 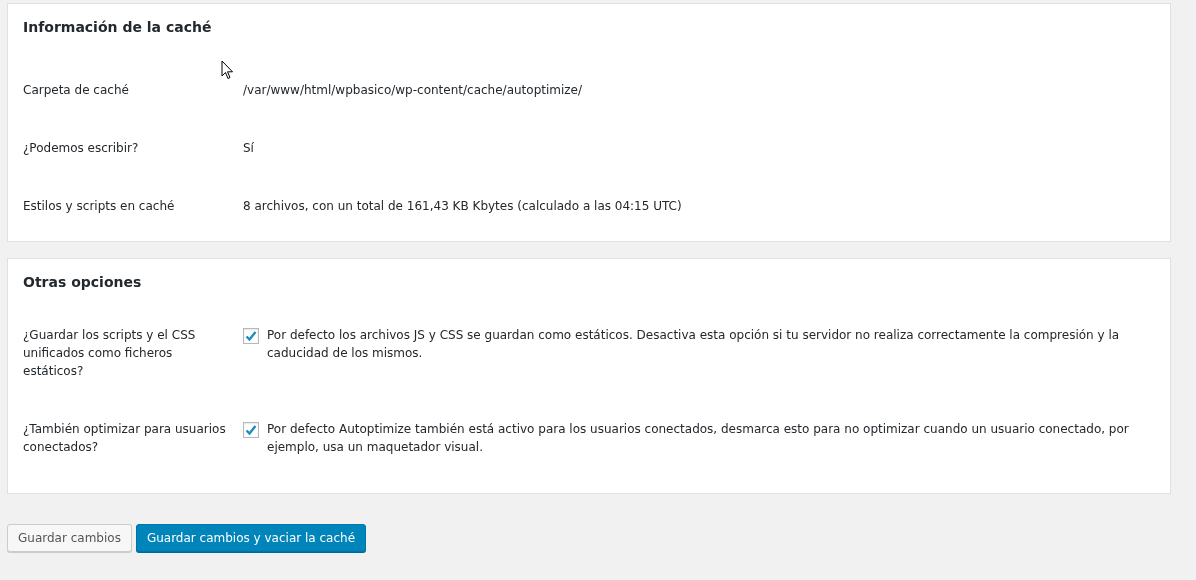 What do you see at coordinates (694, 344) in the screenshot?
I see `option-description: Por defecto los archivos JS y CSS se guardan como estáticos. Desactiva esta opción si tu servidor no realiza correctamente la compresión y la caducidad de los mismos.` at bounding box center [694, 344].